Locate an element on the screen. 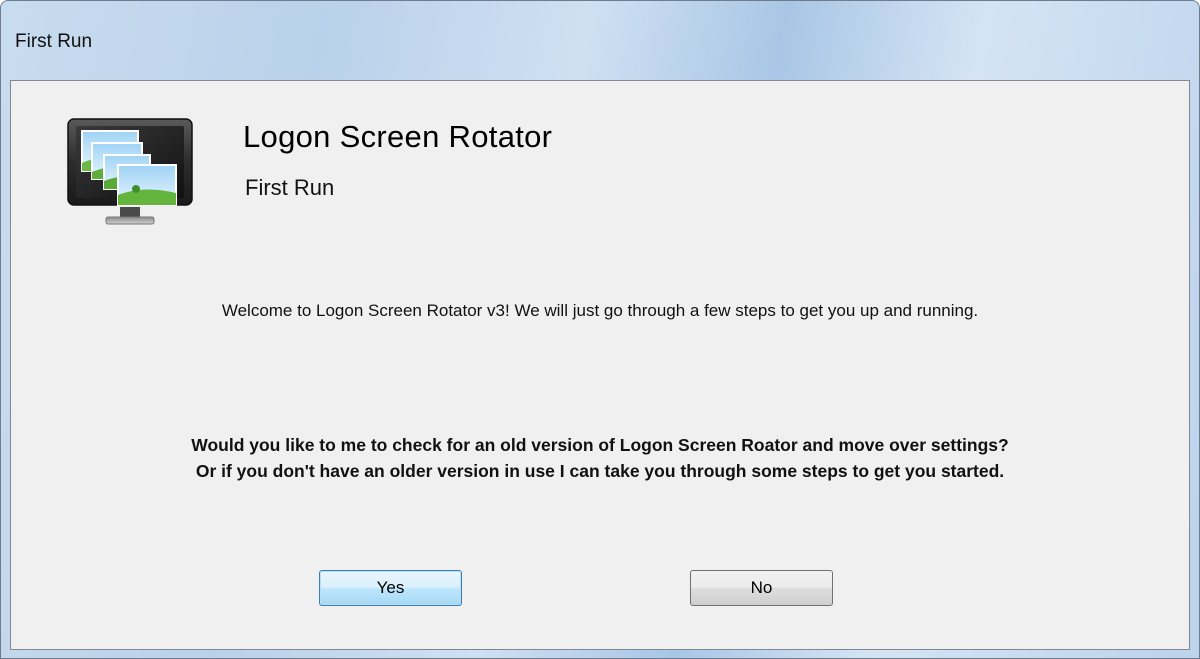 The image size is (1200, 659). yes-button: Yes is located at coordinates (390, 588).